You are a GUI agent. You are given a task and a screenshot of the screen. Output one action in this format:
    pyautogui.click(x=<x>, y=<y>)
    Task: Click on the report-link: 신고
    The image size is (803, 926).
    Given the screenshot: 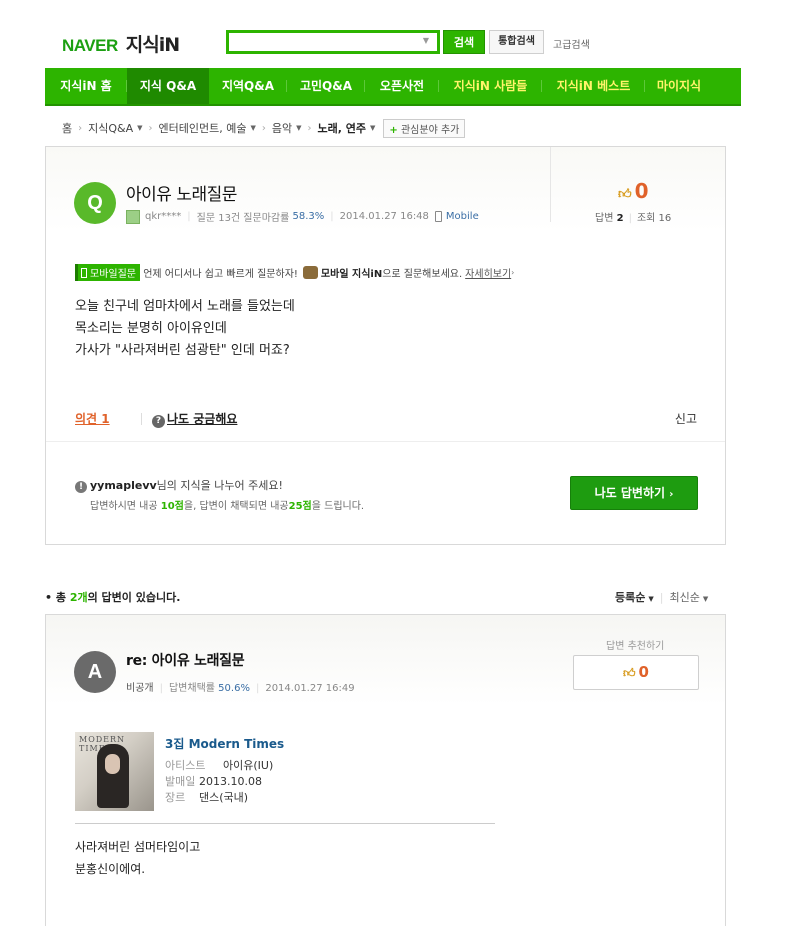 What is the action you would take?
    pyautogui.click(x=686, y=418)
    